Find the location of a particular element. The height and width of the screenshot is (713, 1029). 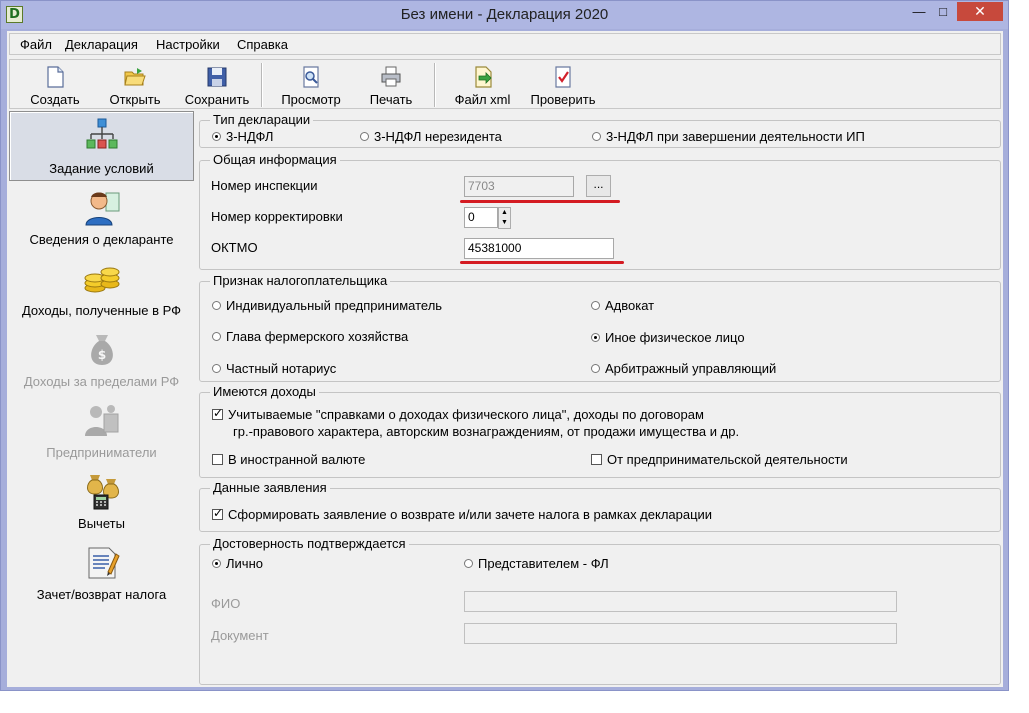

sidebar-item-declarant: Сведения о декларанте is located at coordinates (101, 218).